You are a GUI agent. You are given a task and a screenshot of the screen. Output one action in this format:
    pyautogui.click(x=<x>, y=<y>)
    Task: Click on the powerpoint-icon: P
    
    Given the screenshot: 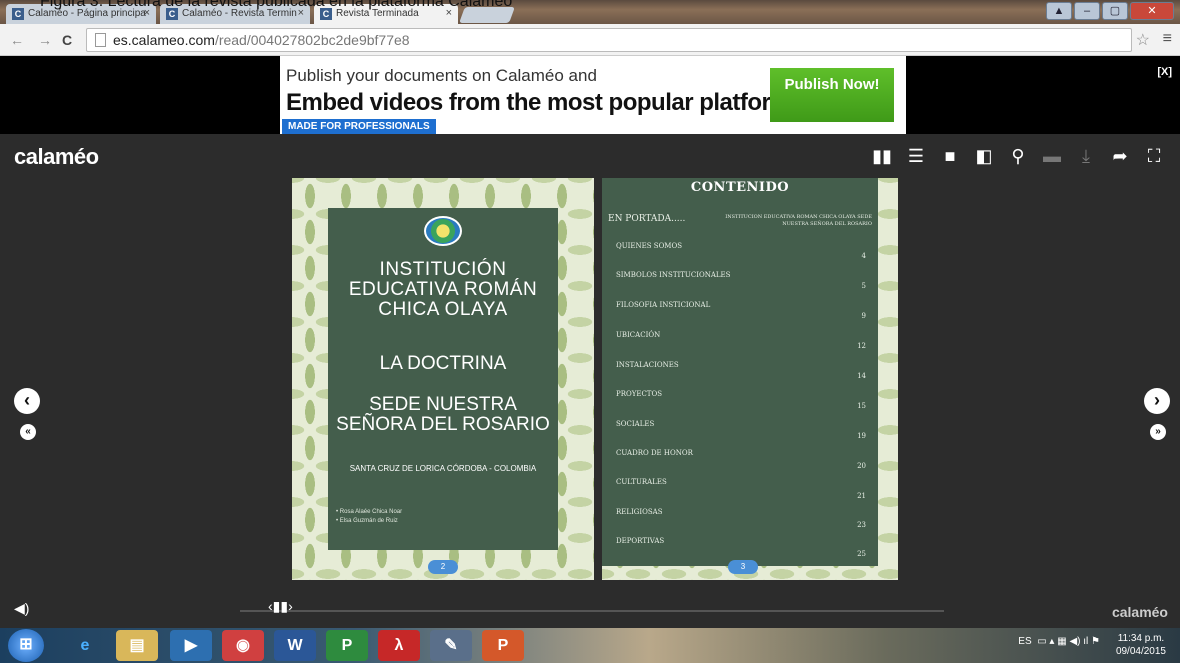 What is the action you would take?
    pyautogui.click(x=503, y=645)
    